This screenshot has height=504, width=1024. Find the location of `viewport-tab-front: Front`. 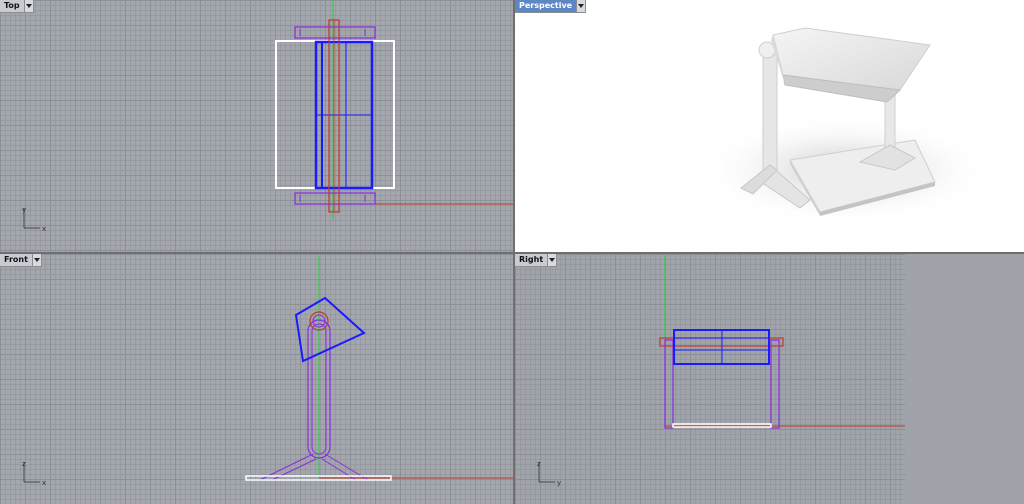

viewport-tab-front: Front is located at coordinates (21, 260).